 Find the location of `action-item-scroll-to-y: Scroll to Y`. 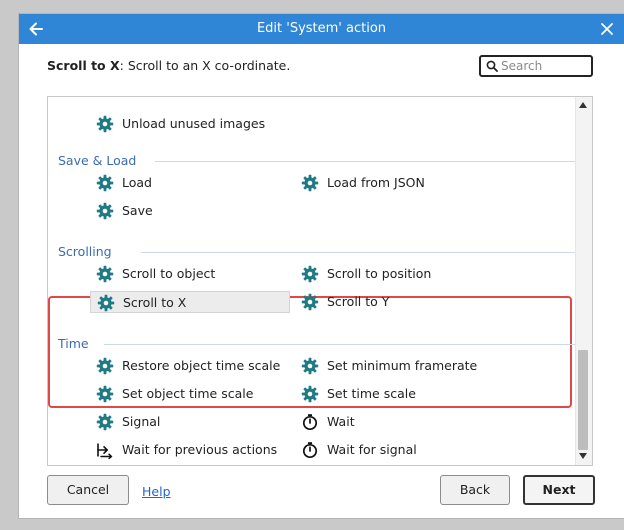

action-item-scroll-to-y: Scroll to Y is located at coordinates (395, 302).